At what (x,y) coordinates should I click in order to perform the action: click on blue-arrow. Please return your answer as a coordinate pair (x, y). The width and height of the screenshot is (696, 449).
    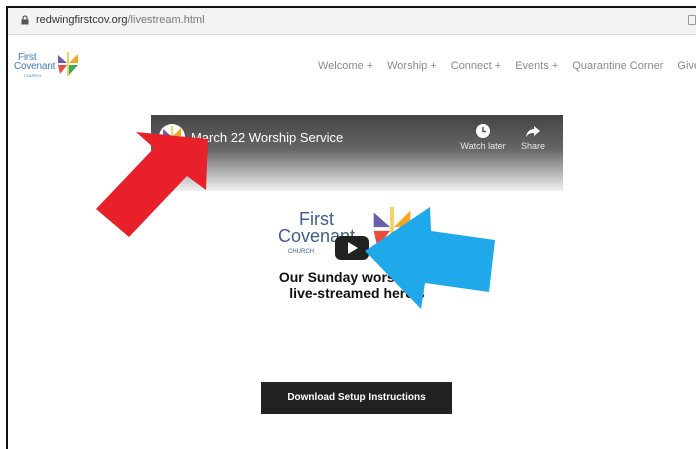
    Looking at the image, I should click on (430, 258).